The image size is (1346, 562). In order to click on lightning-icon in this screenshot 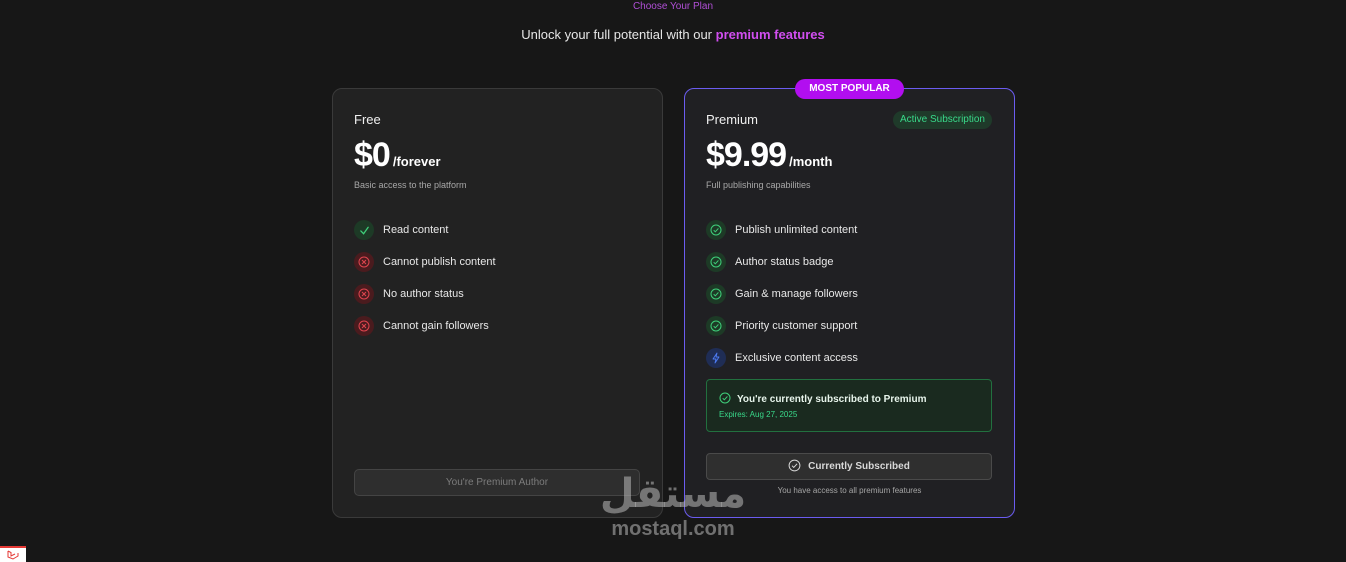, I will do `click(716, 358)`.